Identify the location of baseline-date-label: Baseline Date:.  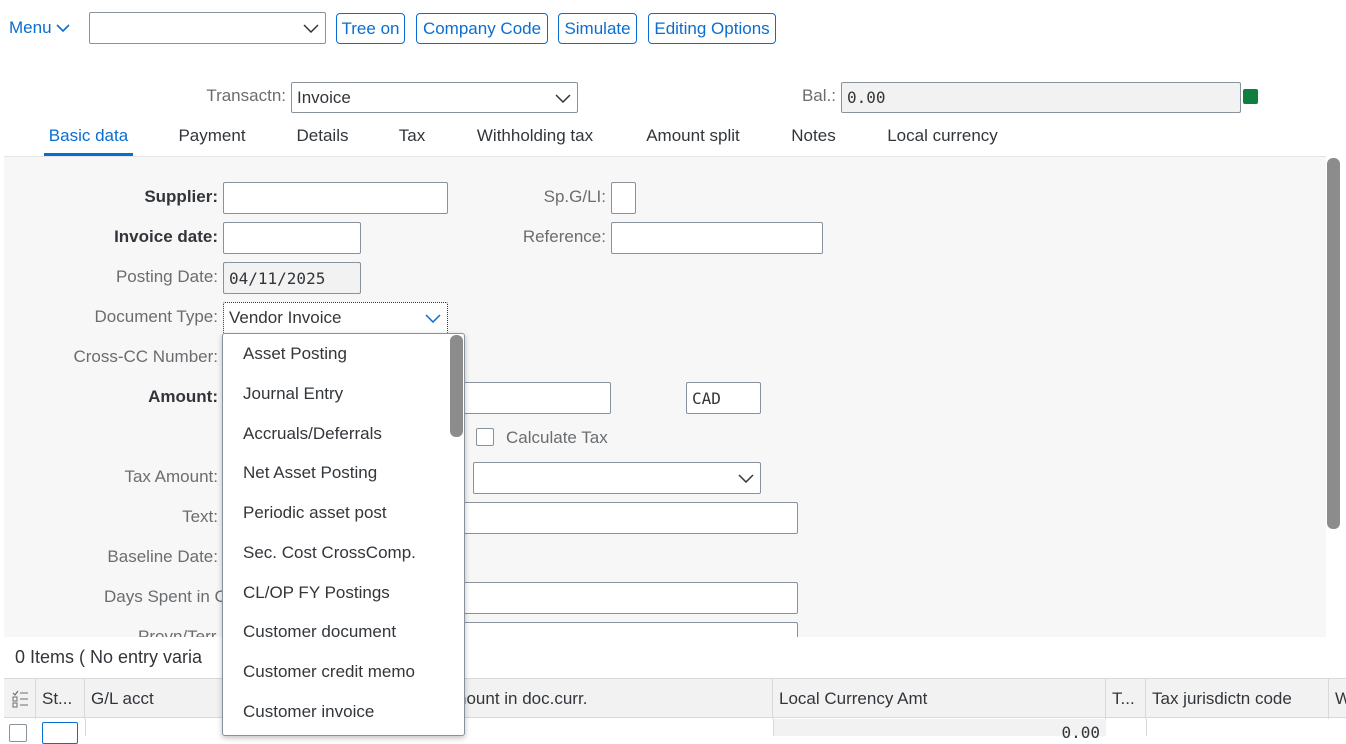
(162, 556).